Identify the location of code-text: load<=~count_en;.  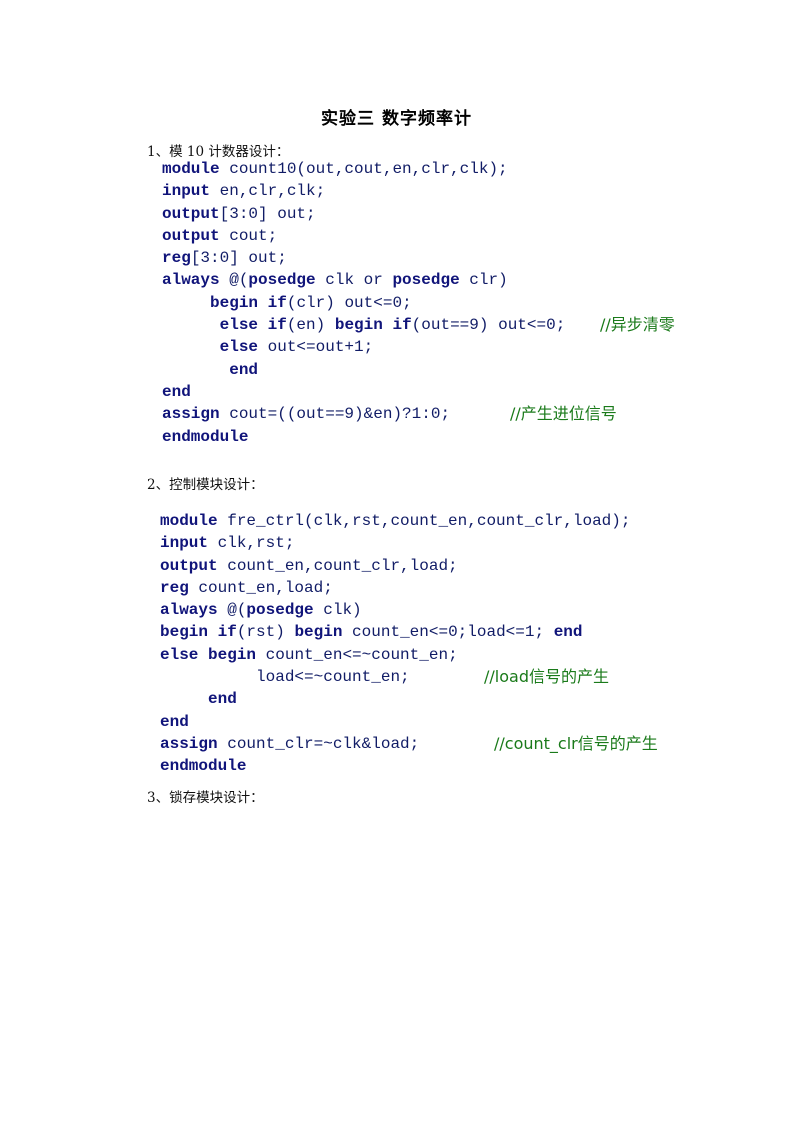
(285, 677).